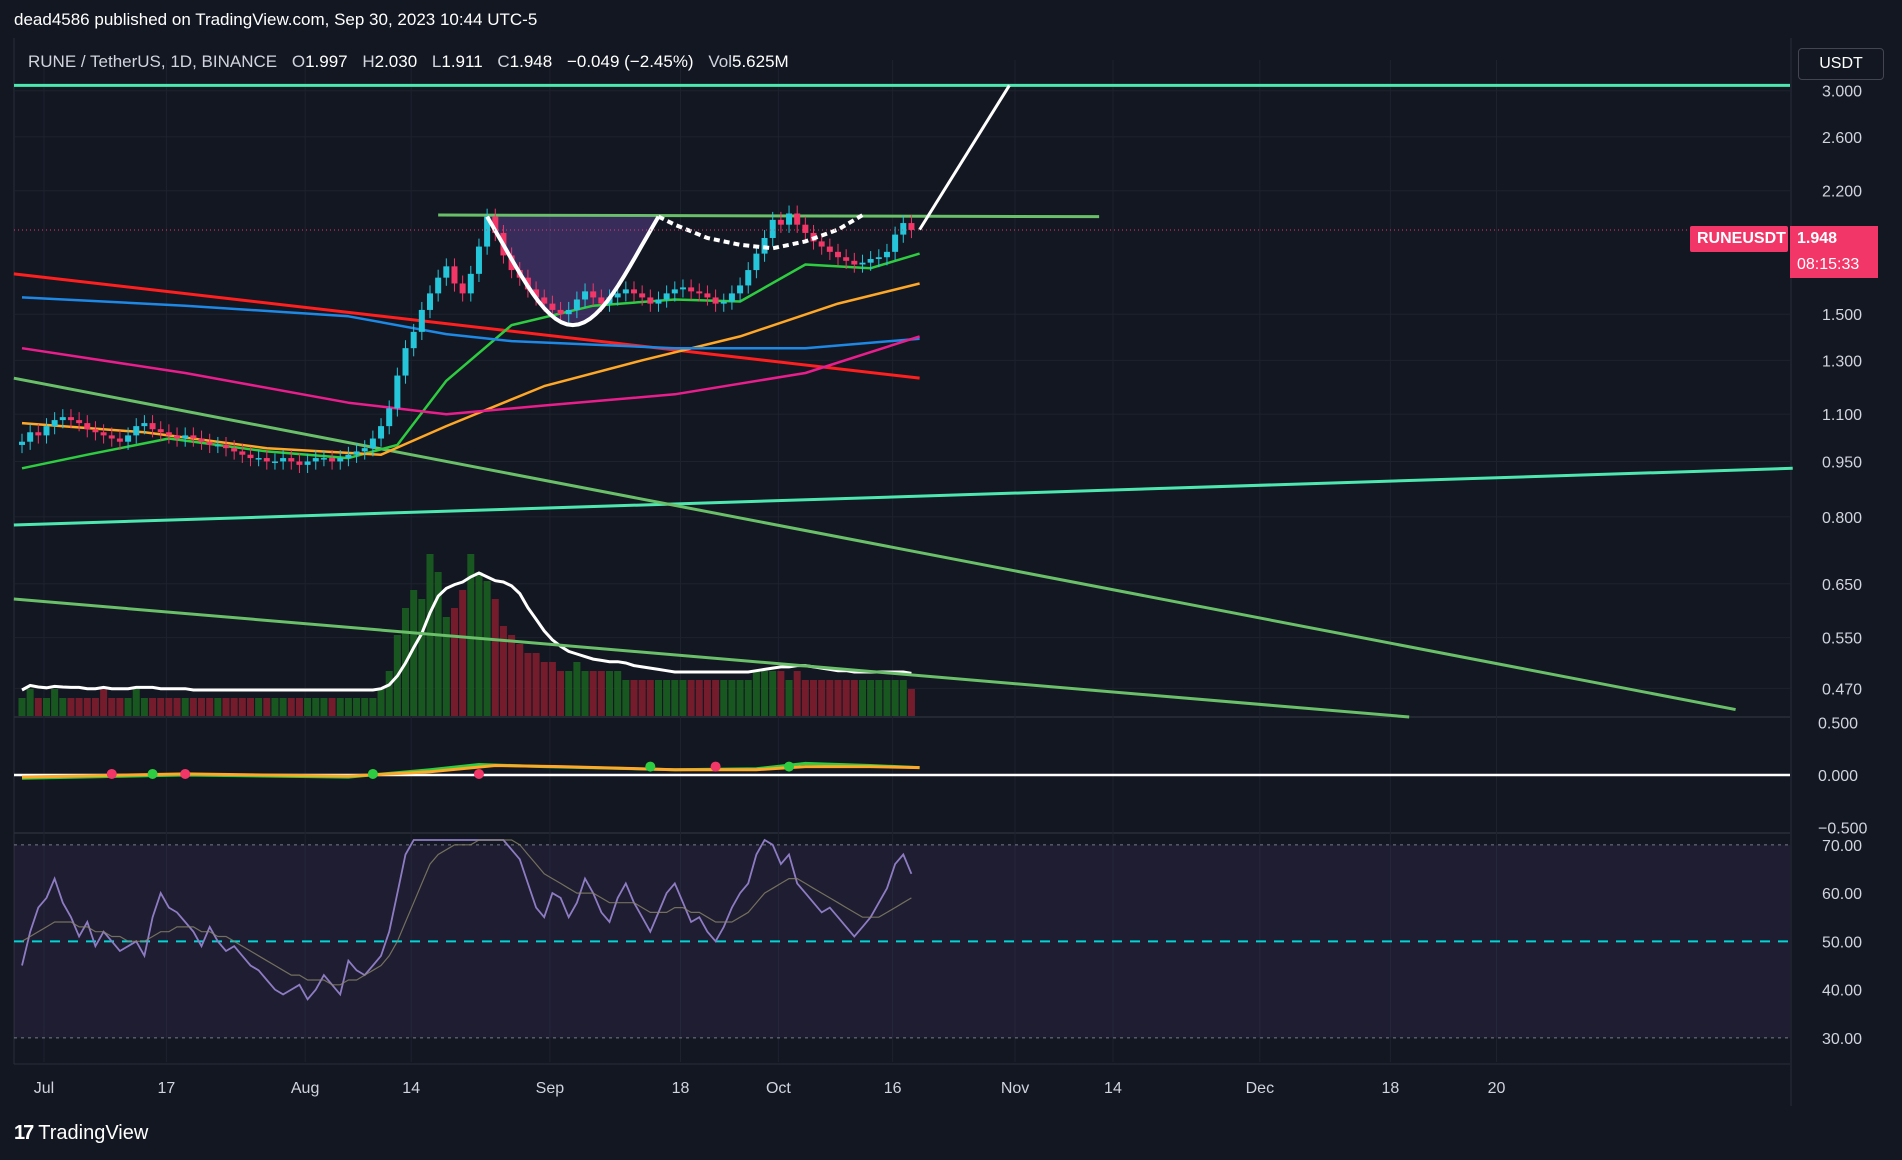  What do you see at coordinates (81, 1133) in the screenshot?
I see `tradingview-logo: 17 TradingView` at bounding box center [81, 1133].